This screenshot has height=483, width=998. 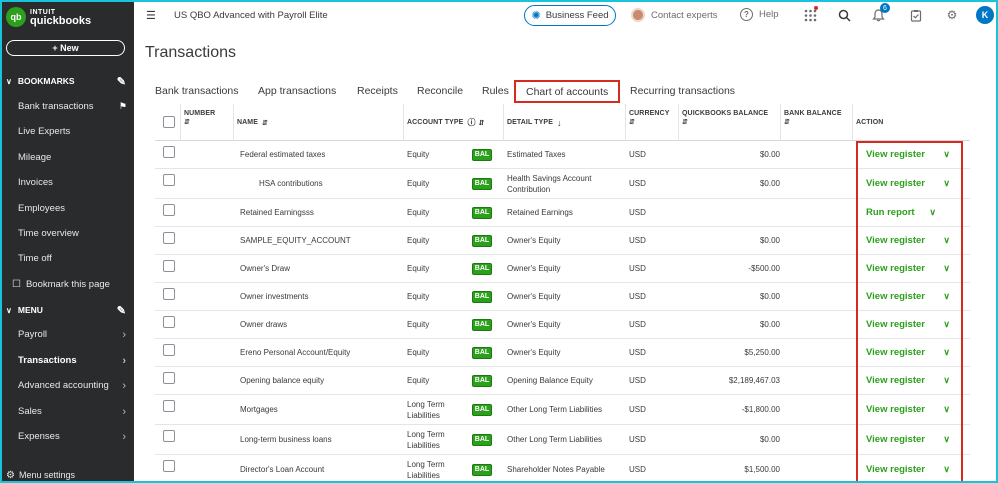 What do you see at coordinates (67, 233) in the screenshot?
I see `bookmark-item: Time overview` at bounding box center [67, 233].